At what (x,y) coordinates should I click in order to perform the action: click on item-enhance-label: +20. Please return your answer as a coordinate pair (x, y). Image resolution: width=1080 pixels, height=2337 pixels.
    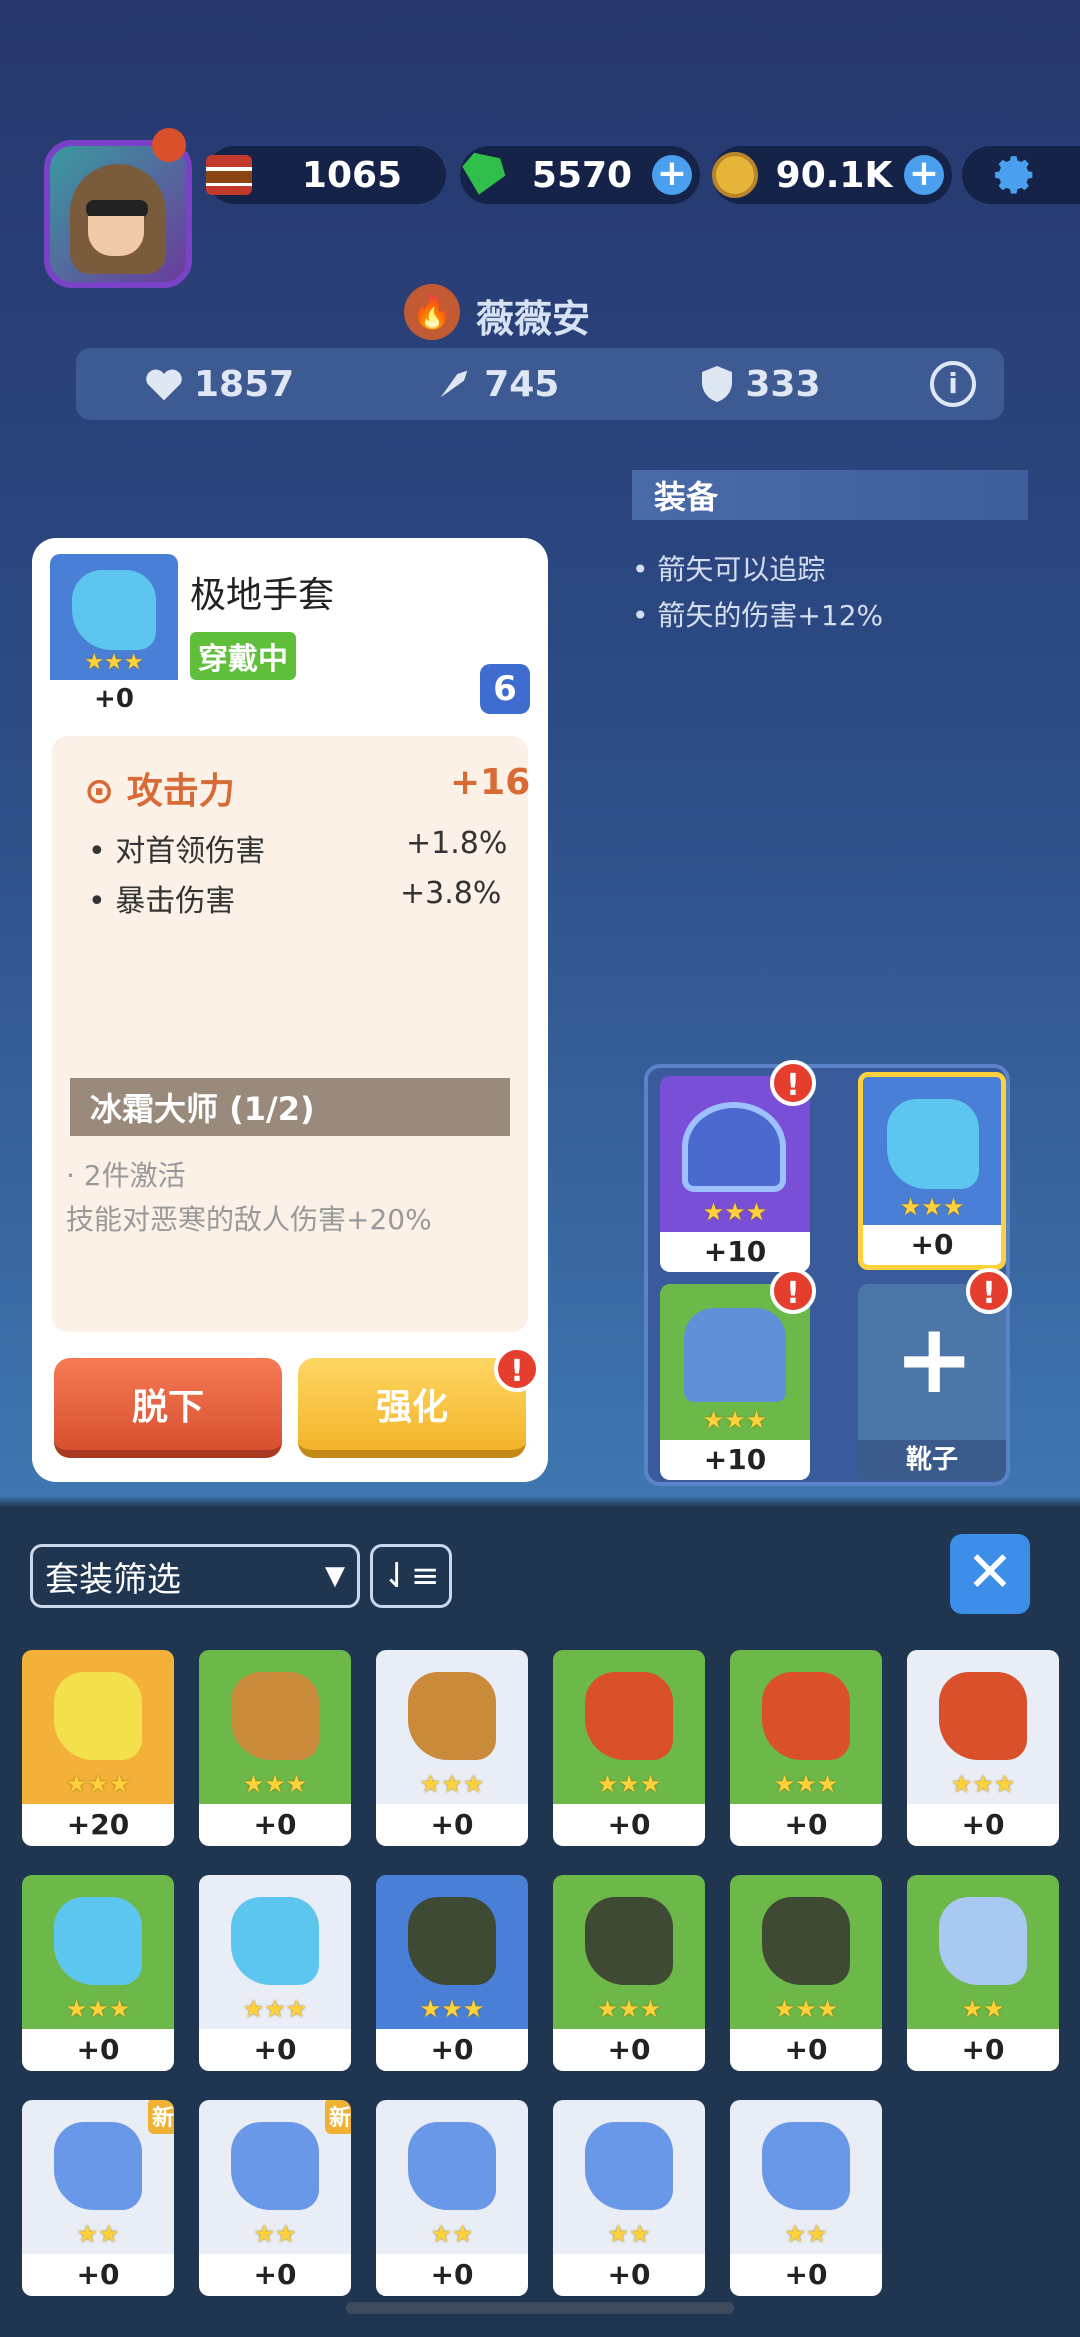
    Looking at the image, I should click on (98, 1825).